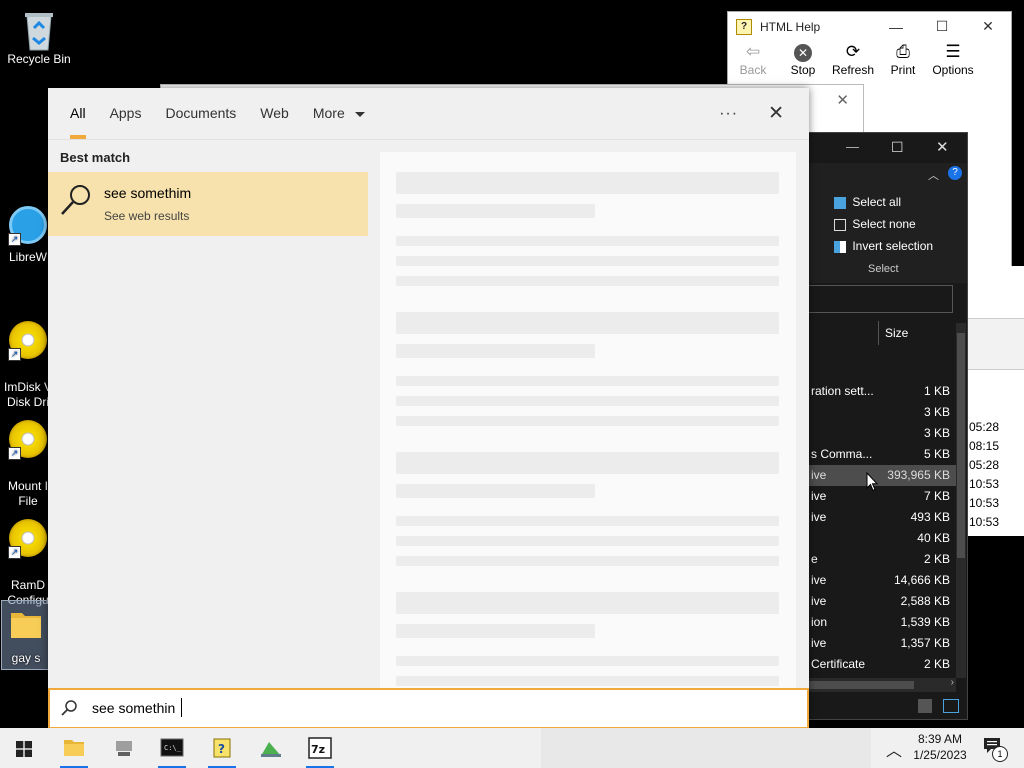 The image size is (1024, 768). Describe the element at coordinates (27, 257) in the screenshot. I see `desktop-icon-label: LibreW` at that location.